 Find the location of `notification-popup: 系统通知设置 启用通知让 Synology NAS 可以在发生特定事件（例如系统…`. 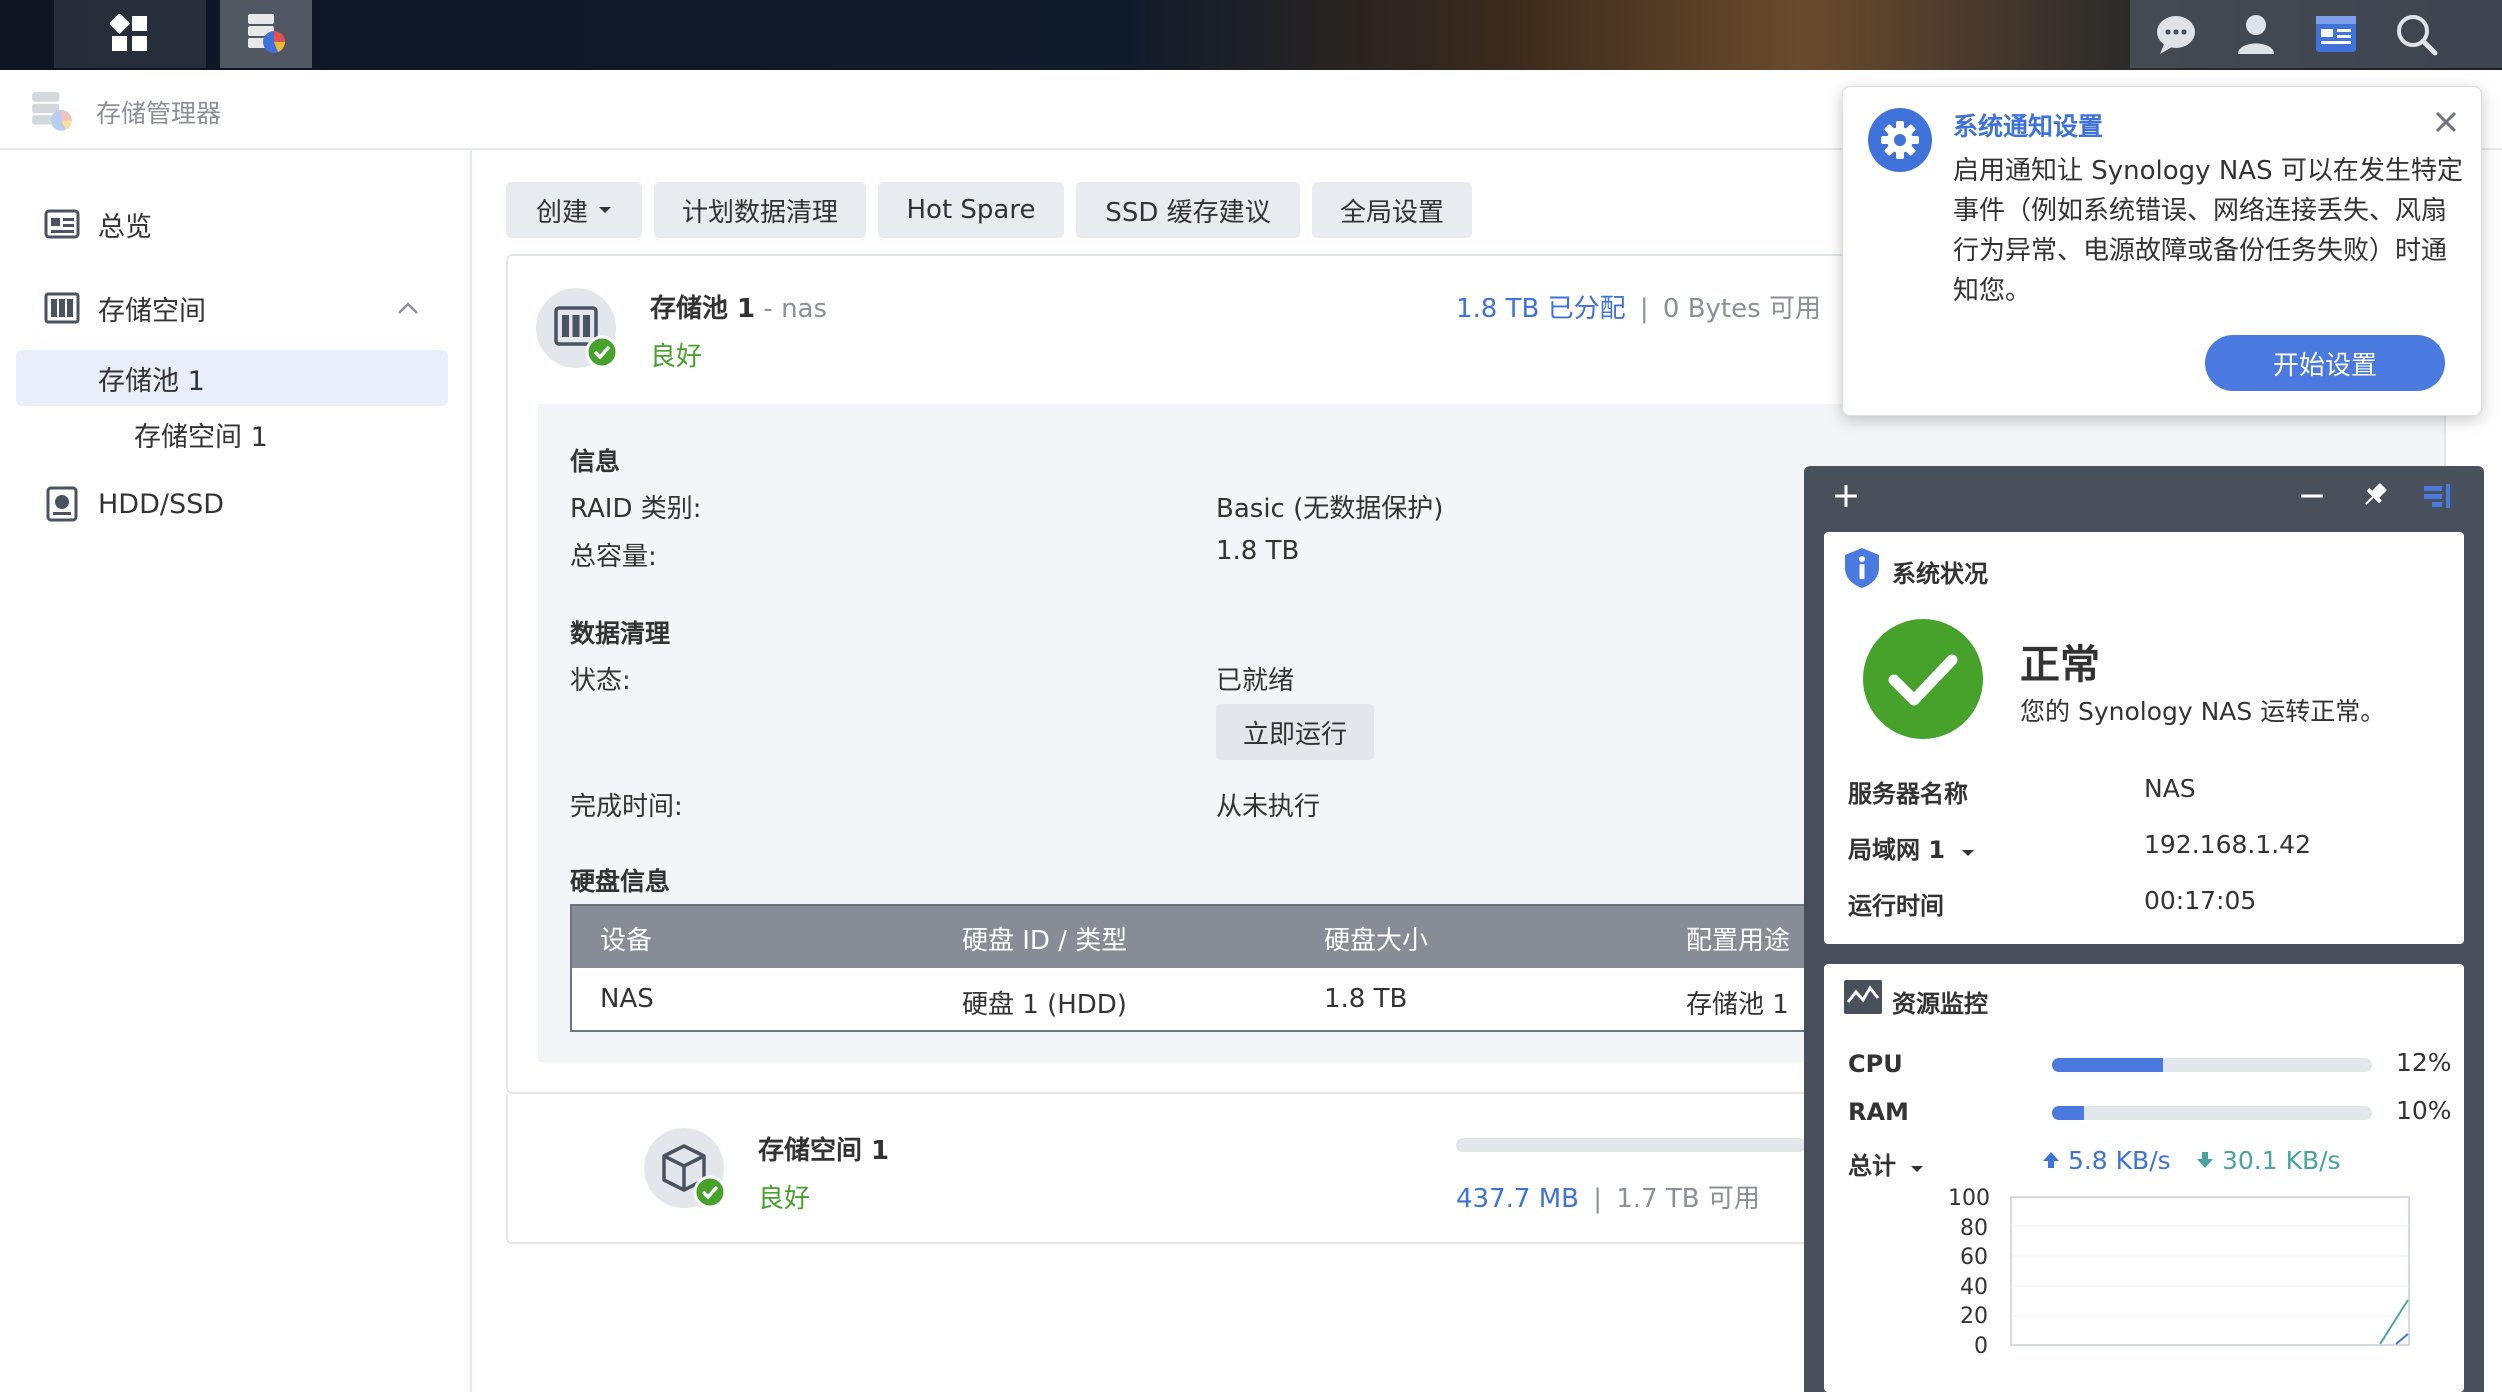

notification-popup: 系统通知设置 启用通知让 Synology NAS 可以在发生特定事件（例如系统… is located at coordinates (2162, 251).